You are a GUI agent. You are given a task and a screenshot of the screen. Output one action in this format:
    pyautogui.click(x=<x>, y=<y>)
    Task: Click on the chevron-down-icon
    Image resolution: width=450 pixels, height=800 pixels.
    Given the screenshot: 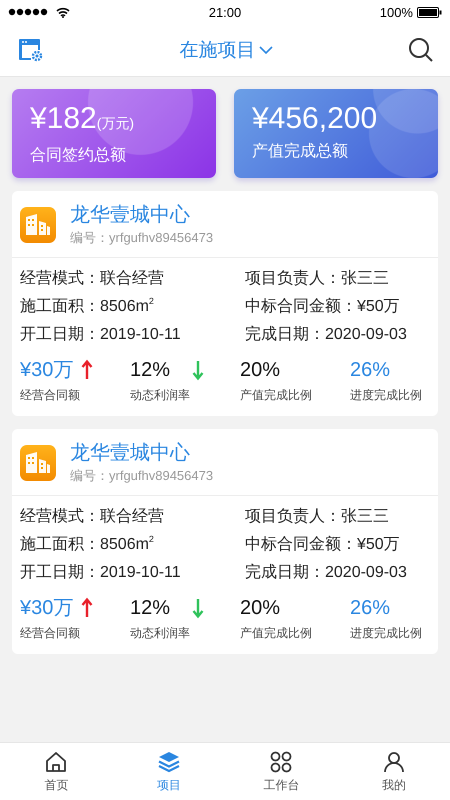 What is the action you would take?
    pyautogui.click(x=265, y=50)
    